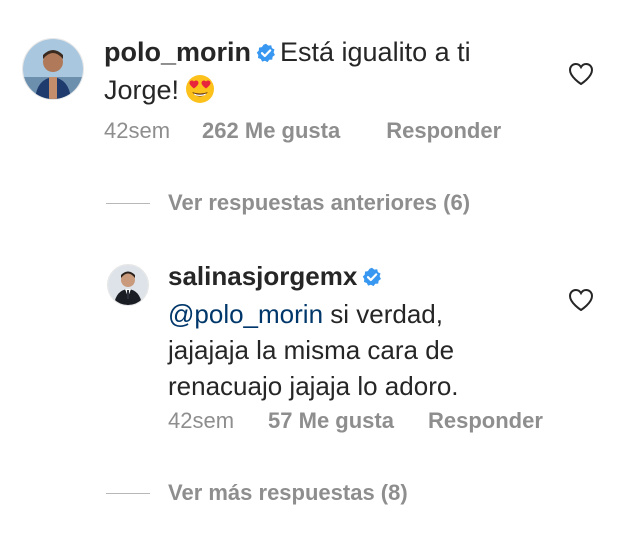 This screenshot has width=637, height=536. What do you see at coordinates (313, 386) in the screenshot?
I see `comment-body-line3: renacuajo jajaja lo adoro.` at bounding box center [313, 386].